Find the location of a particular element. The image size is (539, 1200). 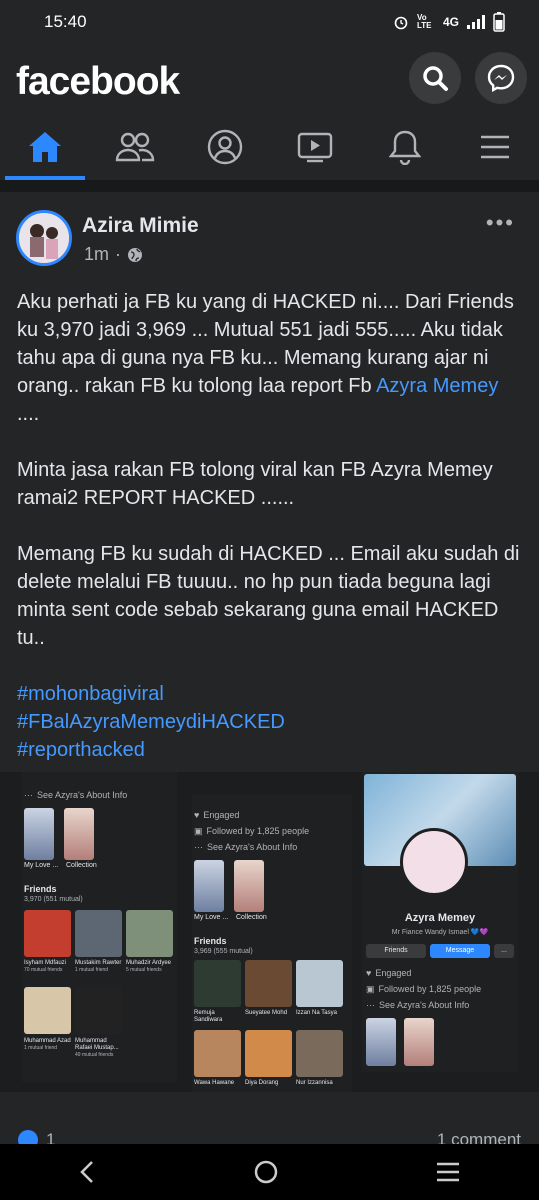

profile-icon is located at coordinates (225, 147).